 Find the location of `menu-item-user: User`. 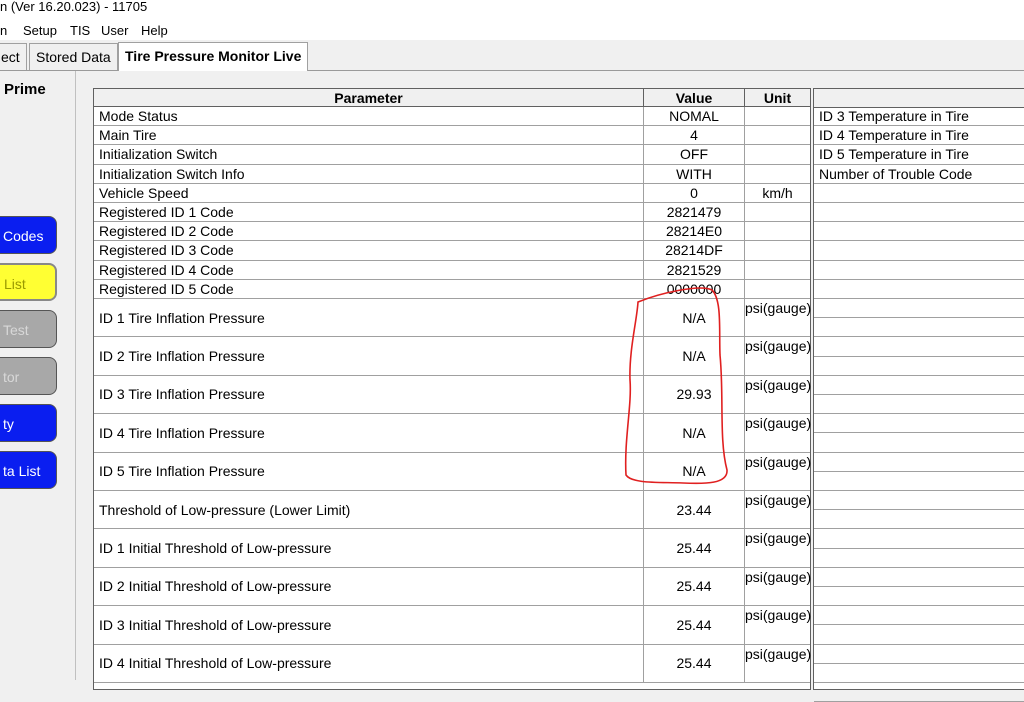

menu-item-user: User is located at coordinates (114, 30).